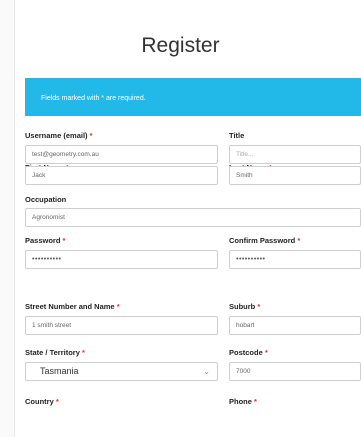 This screenshot has height=437, width=361. What do you see at coordinates (237, 135) in the screenshot?
I see `title-label: Title` at bounding box center [237, 135].